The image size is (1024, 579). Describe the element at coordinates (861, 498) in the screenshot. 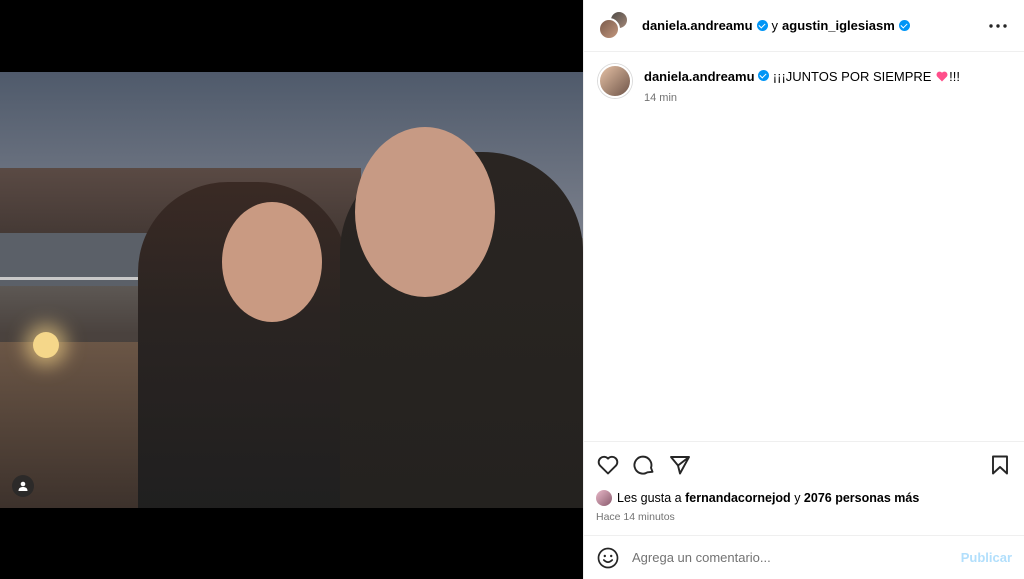

I see `likes-count-link: 2076 personas más` at that location.